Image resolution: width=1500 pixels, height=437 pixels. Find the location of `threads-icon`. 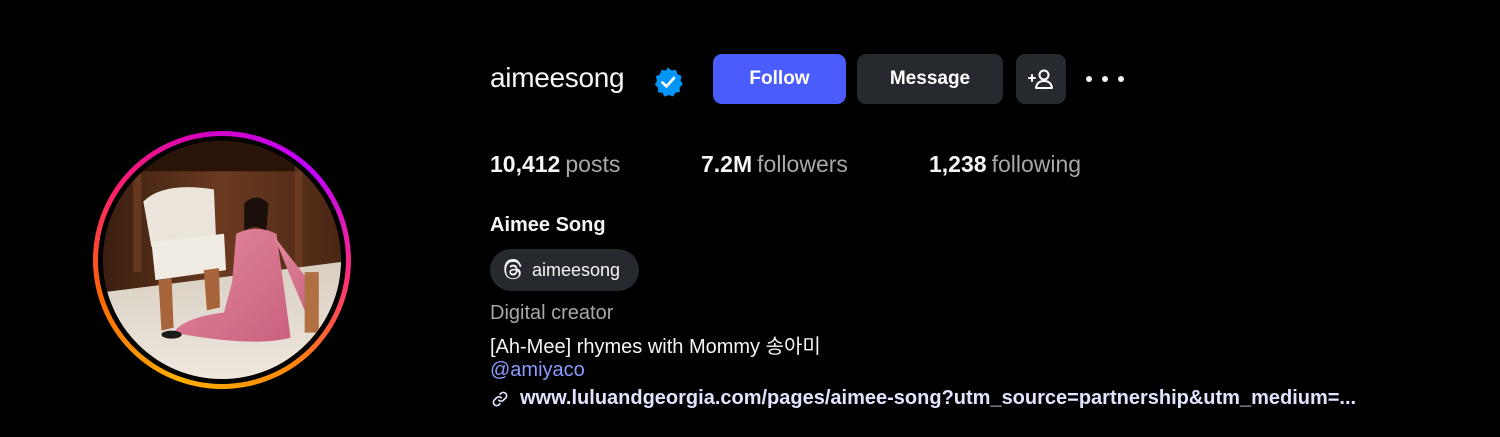

threads-icon is located at coordinates (513, 269).